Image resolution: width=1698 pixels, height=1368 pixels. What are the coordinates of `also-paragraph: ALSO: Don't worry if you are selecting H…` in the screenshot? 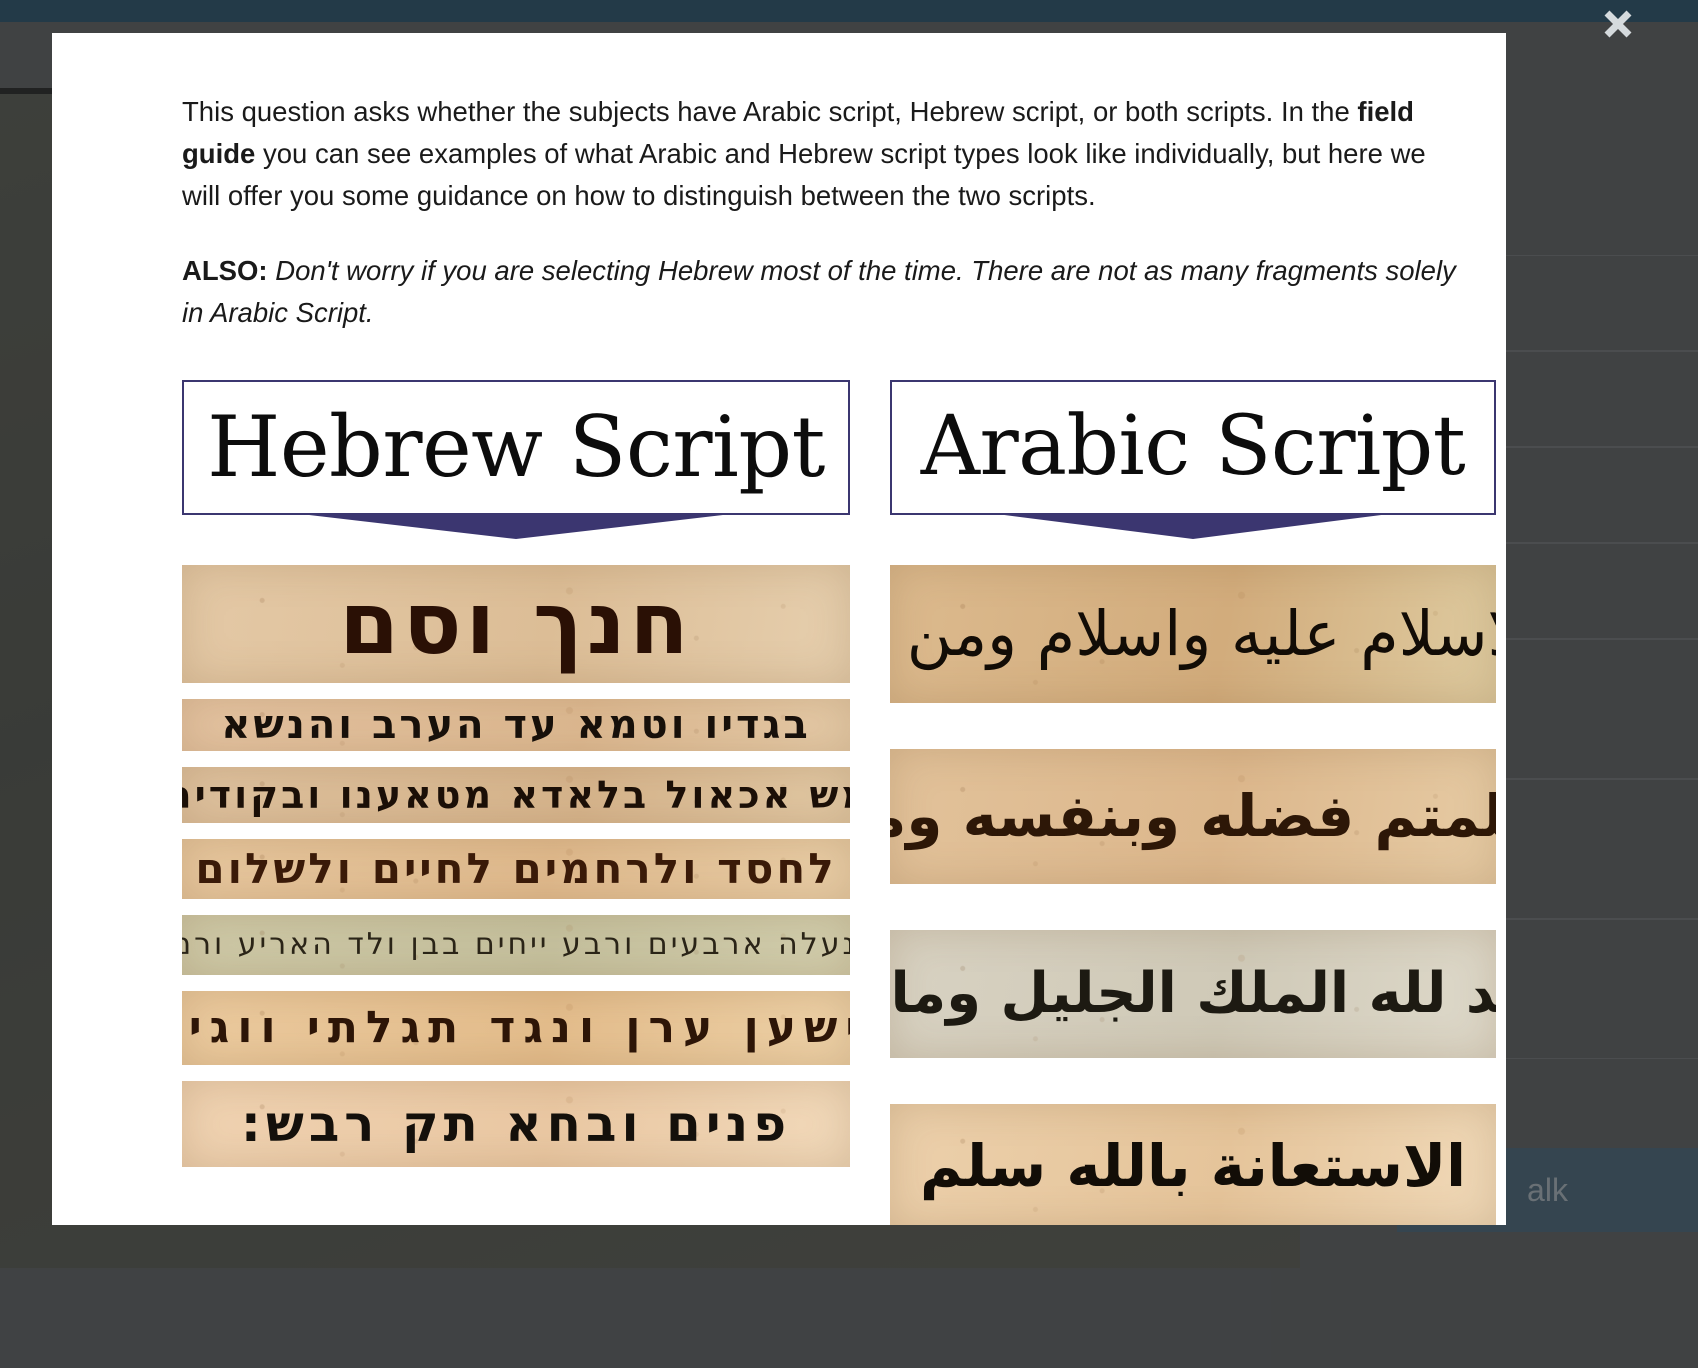 It's located at (822, 292).